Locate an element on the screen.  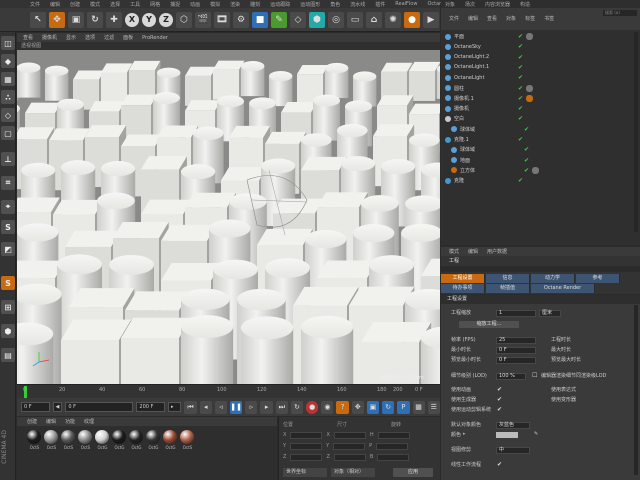
points-mode-icon: ∴ is located at coordinates (8, 97).